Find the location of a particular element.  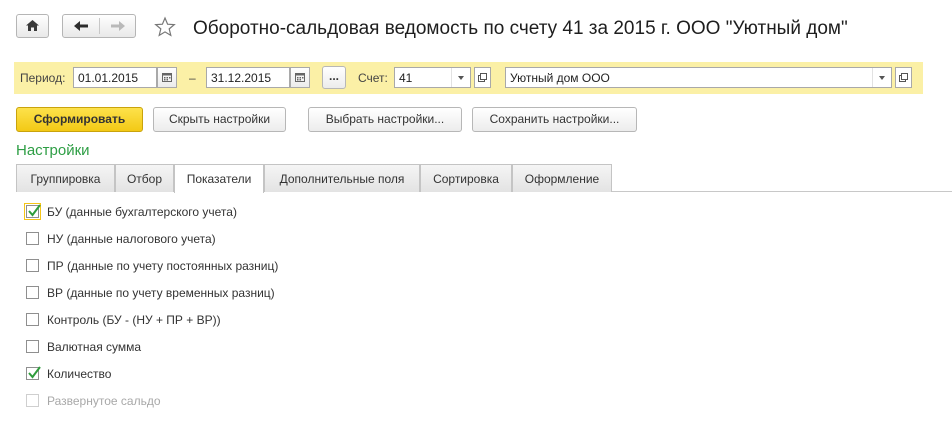

home-button is located at coordinates (32, 26).